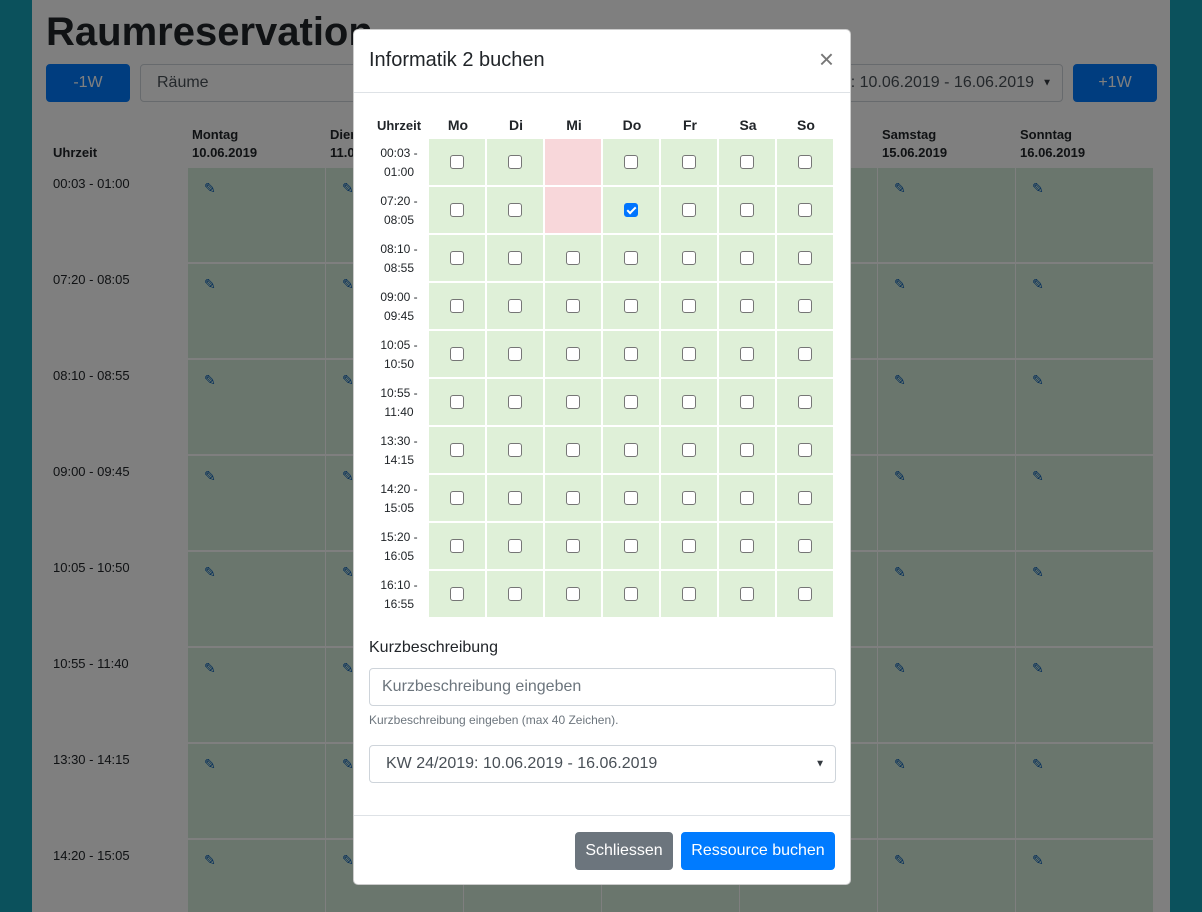 This screenshot has width=1202, height=912. What do you see at coordinates (758, 851) in the screenshot?
I see `book-resource-button: Ressource buchen` at bounding box center [758, 851].